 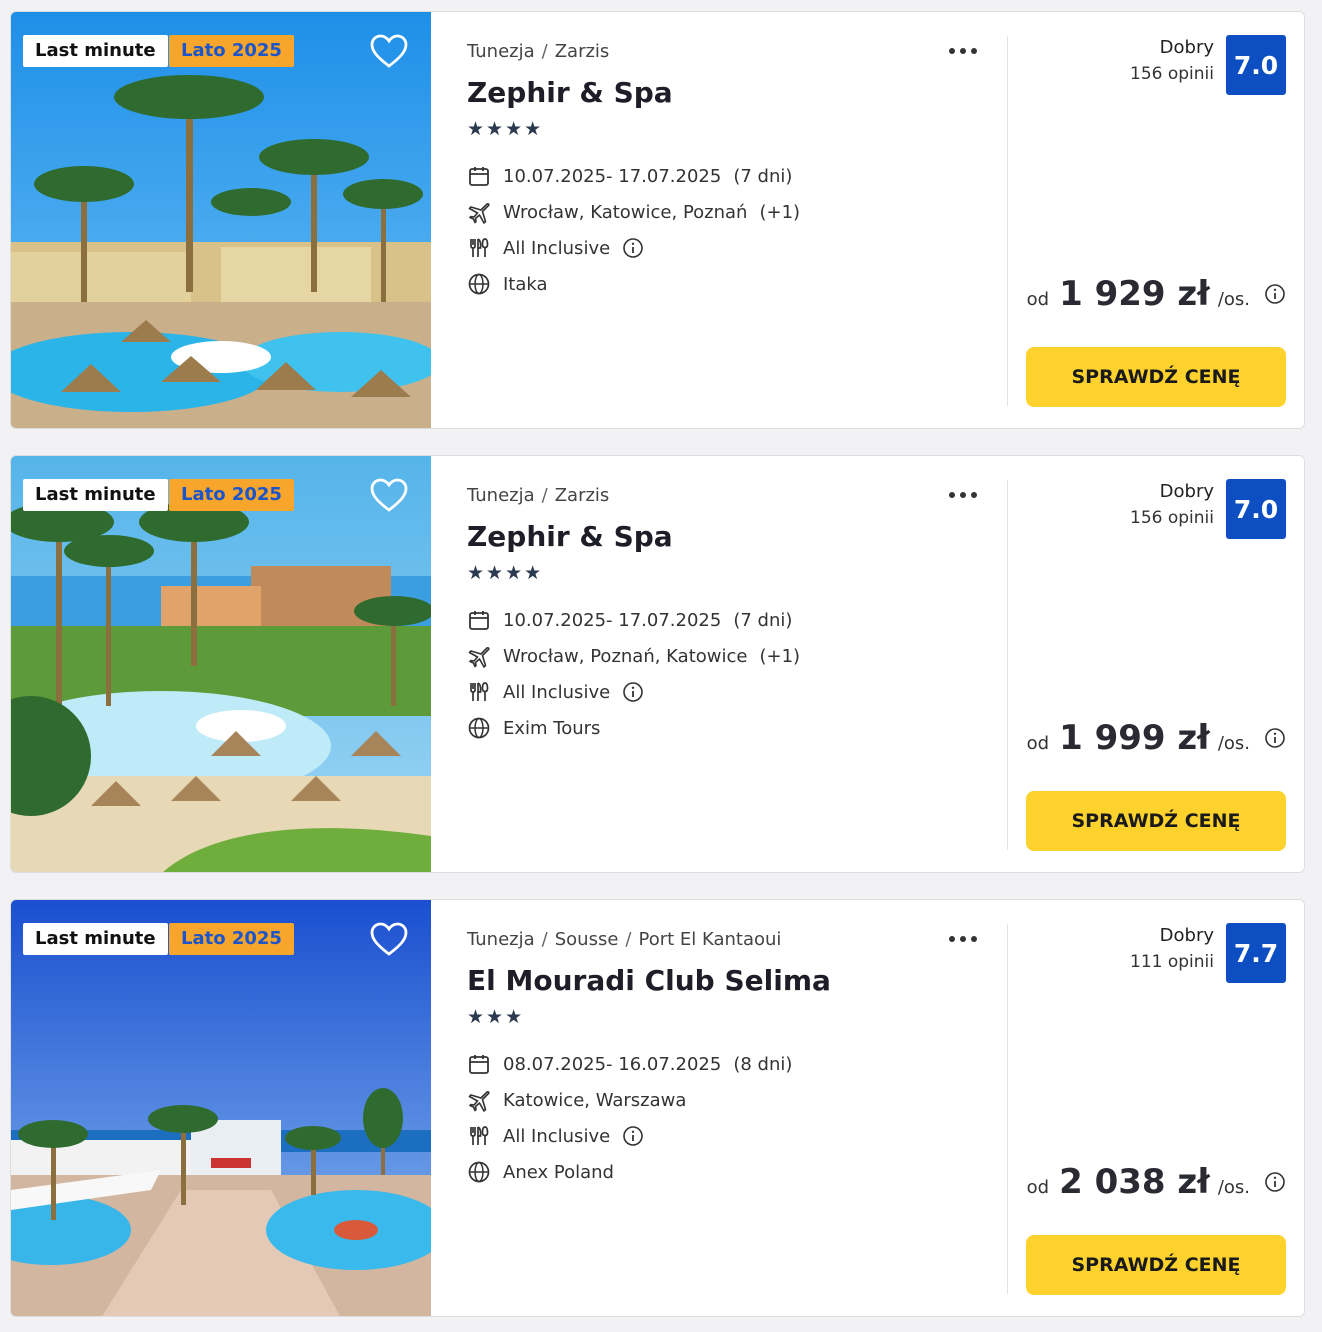 I want to click on rating-block: Dobry 111 opinii 7.7, so click(x=1208, y=953).